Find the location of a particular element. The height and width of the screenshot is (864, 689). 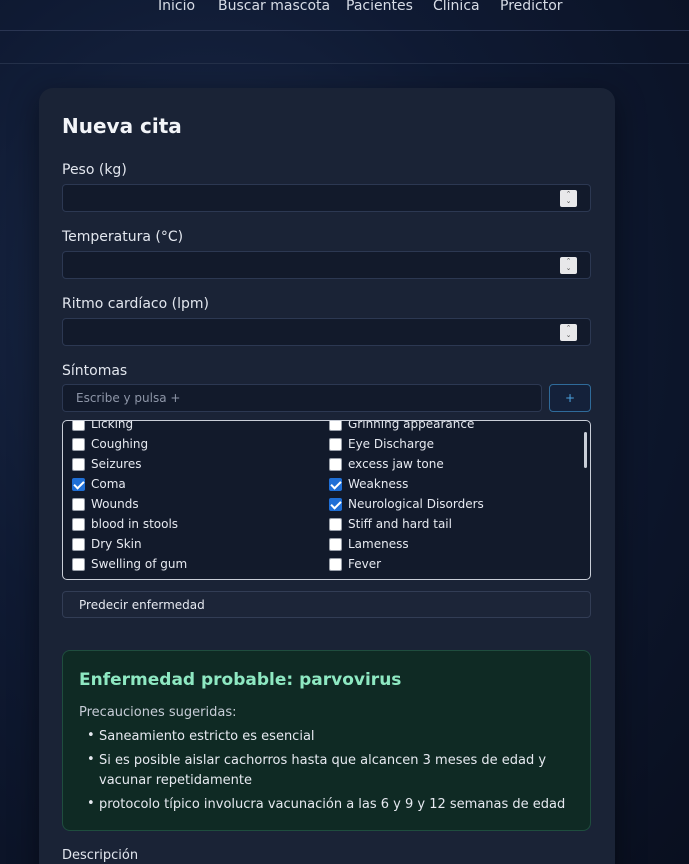

symptom-input: Escribe y pulsa + is located at coordinates (302, 398).